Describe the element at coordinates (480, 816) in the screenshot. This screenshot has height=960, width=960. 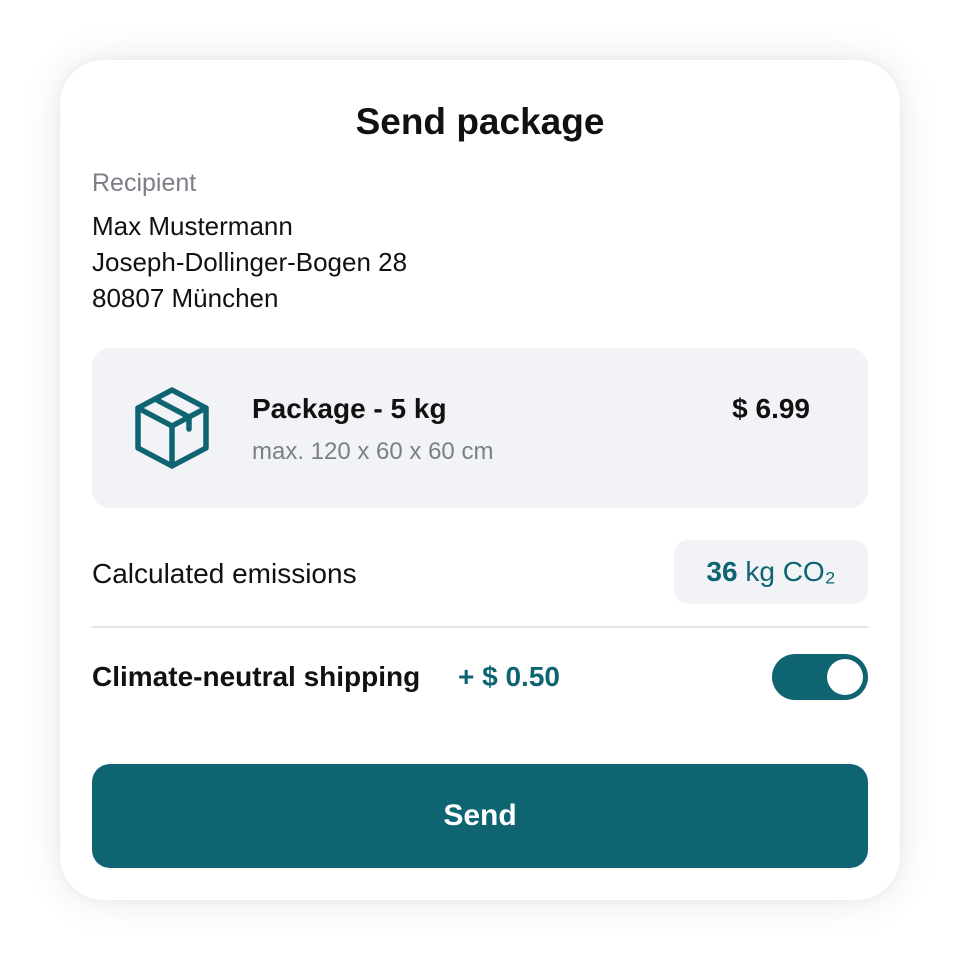
I see `send-button: Send` at that location.